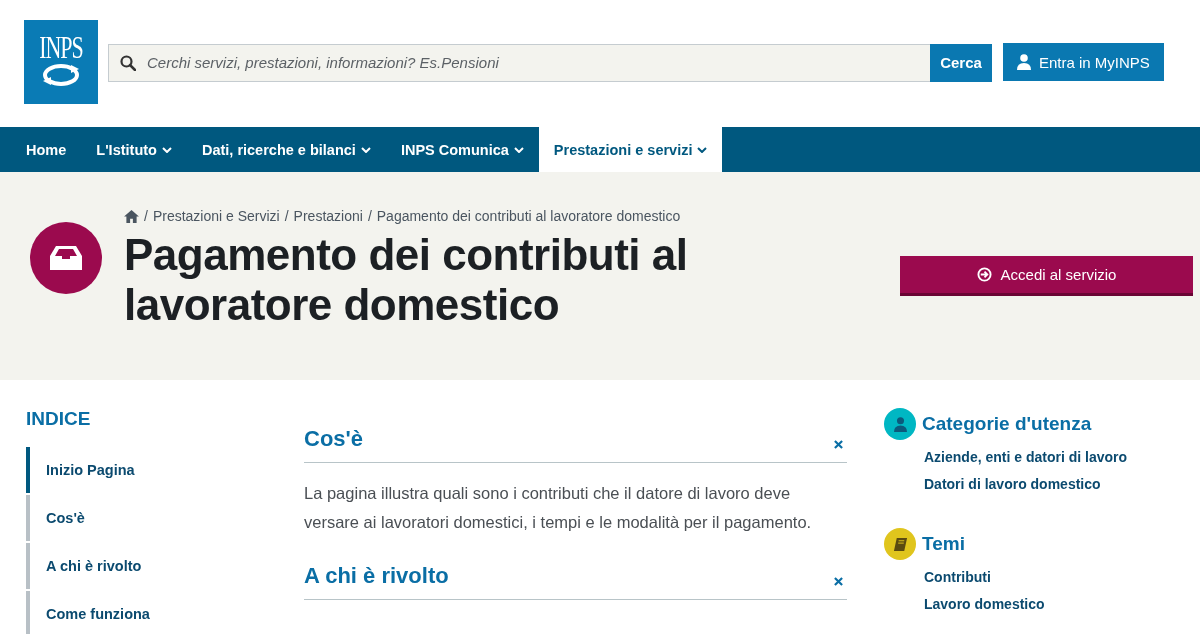  Describe the element at coordinates (59, 419) in the screenshot. I see `index-heading: INDICE` at that location.